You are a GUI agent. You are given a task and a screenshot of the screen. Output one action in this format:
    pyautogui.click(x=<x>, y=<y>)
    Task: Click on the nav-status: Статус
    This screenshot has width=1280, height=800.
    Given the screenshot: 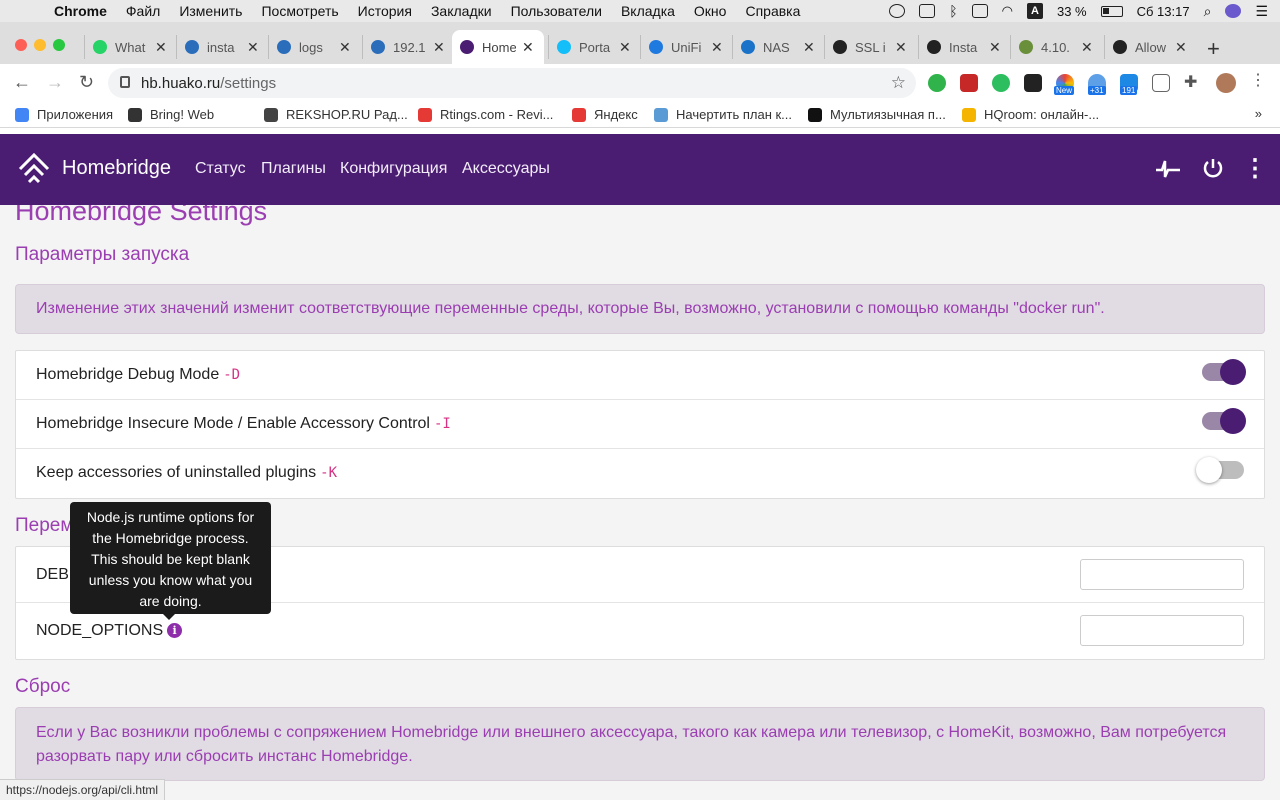 What is the action you would take?
    pyautogui.click(x=220, y=169)
    